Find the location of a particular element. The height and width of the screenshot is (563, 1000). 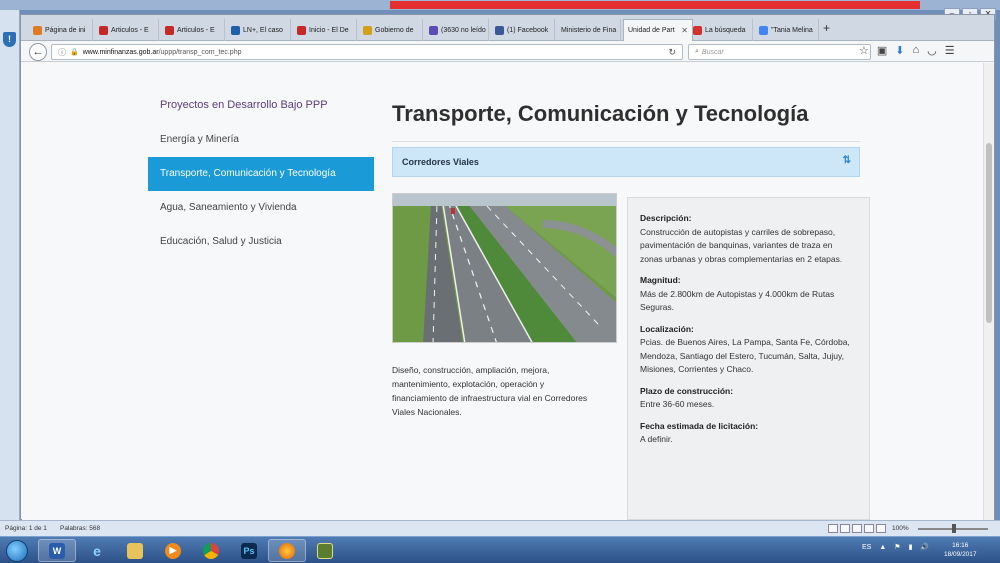

word-title-bar is located at coordinates (500, 5).